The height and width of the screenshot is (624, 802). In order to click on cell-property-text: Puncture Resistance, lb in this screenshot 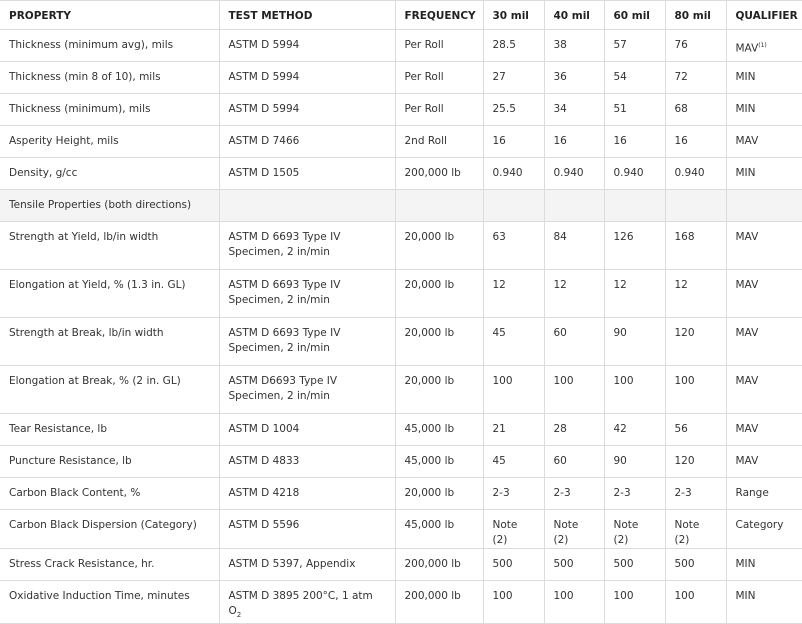, I will do `click(70, 461)`.